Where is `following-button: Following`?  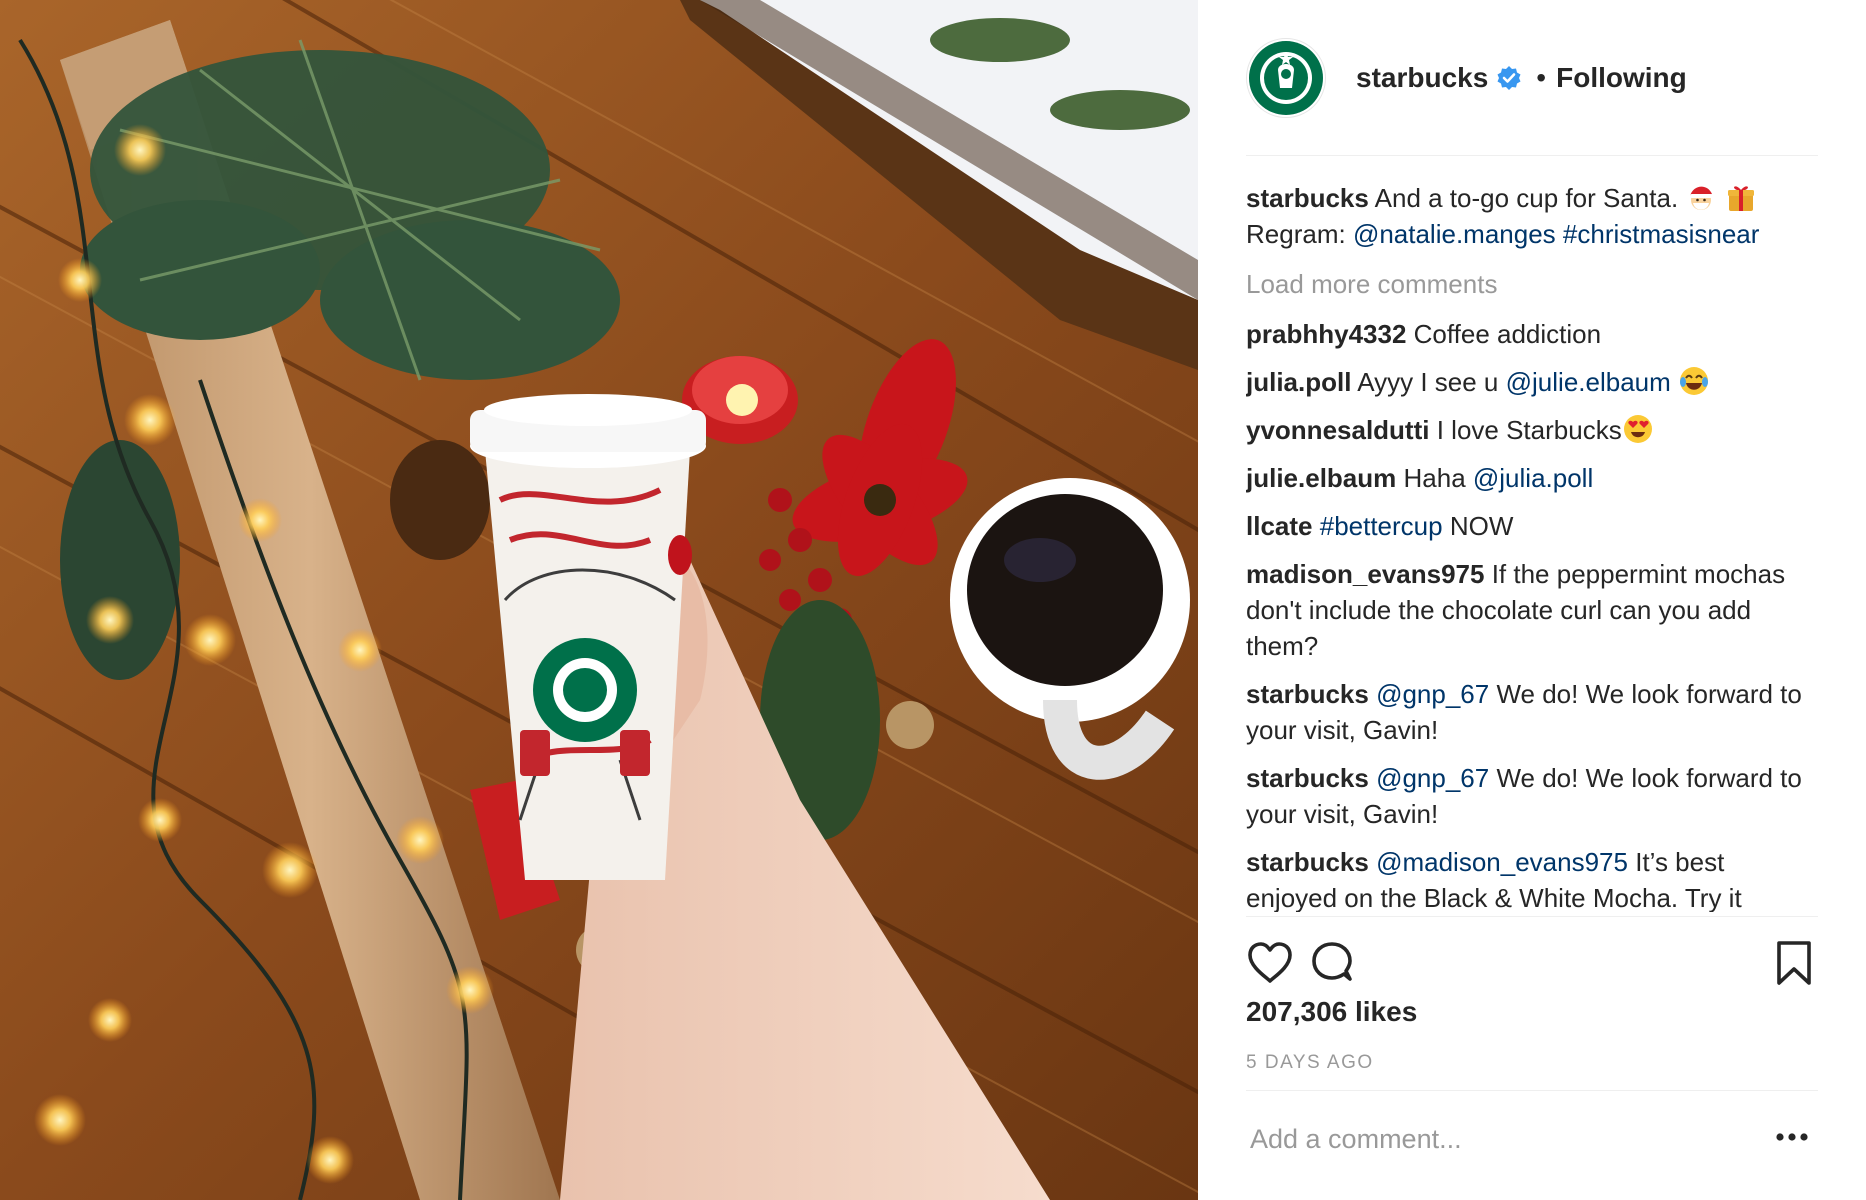
following-button: Following is located at coordinates (1621, 78).